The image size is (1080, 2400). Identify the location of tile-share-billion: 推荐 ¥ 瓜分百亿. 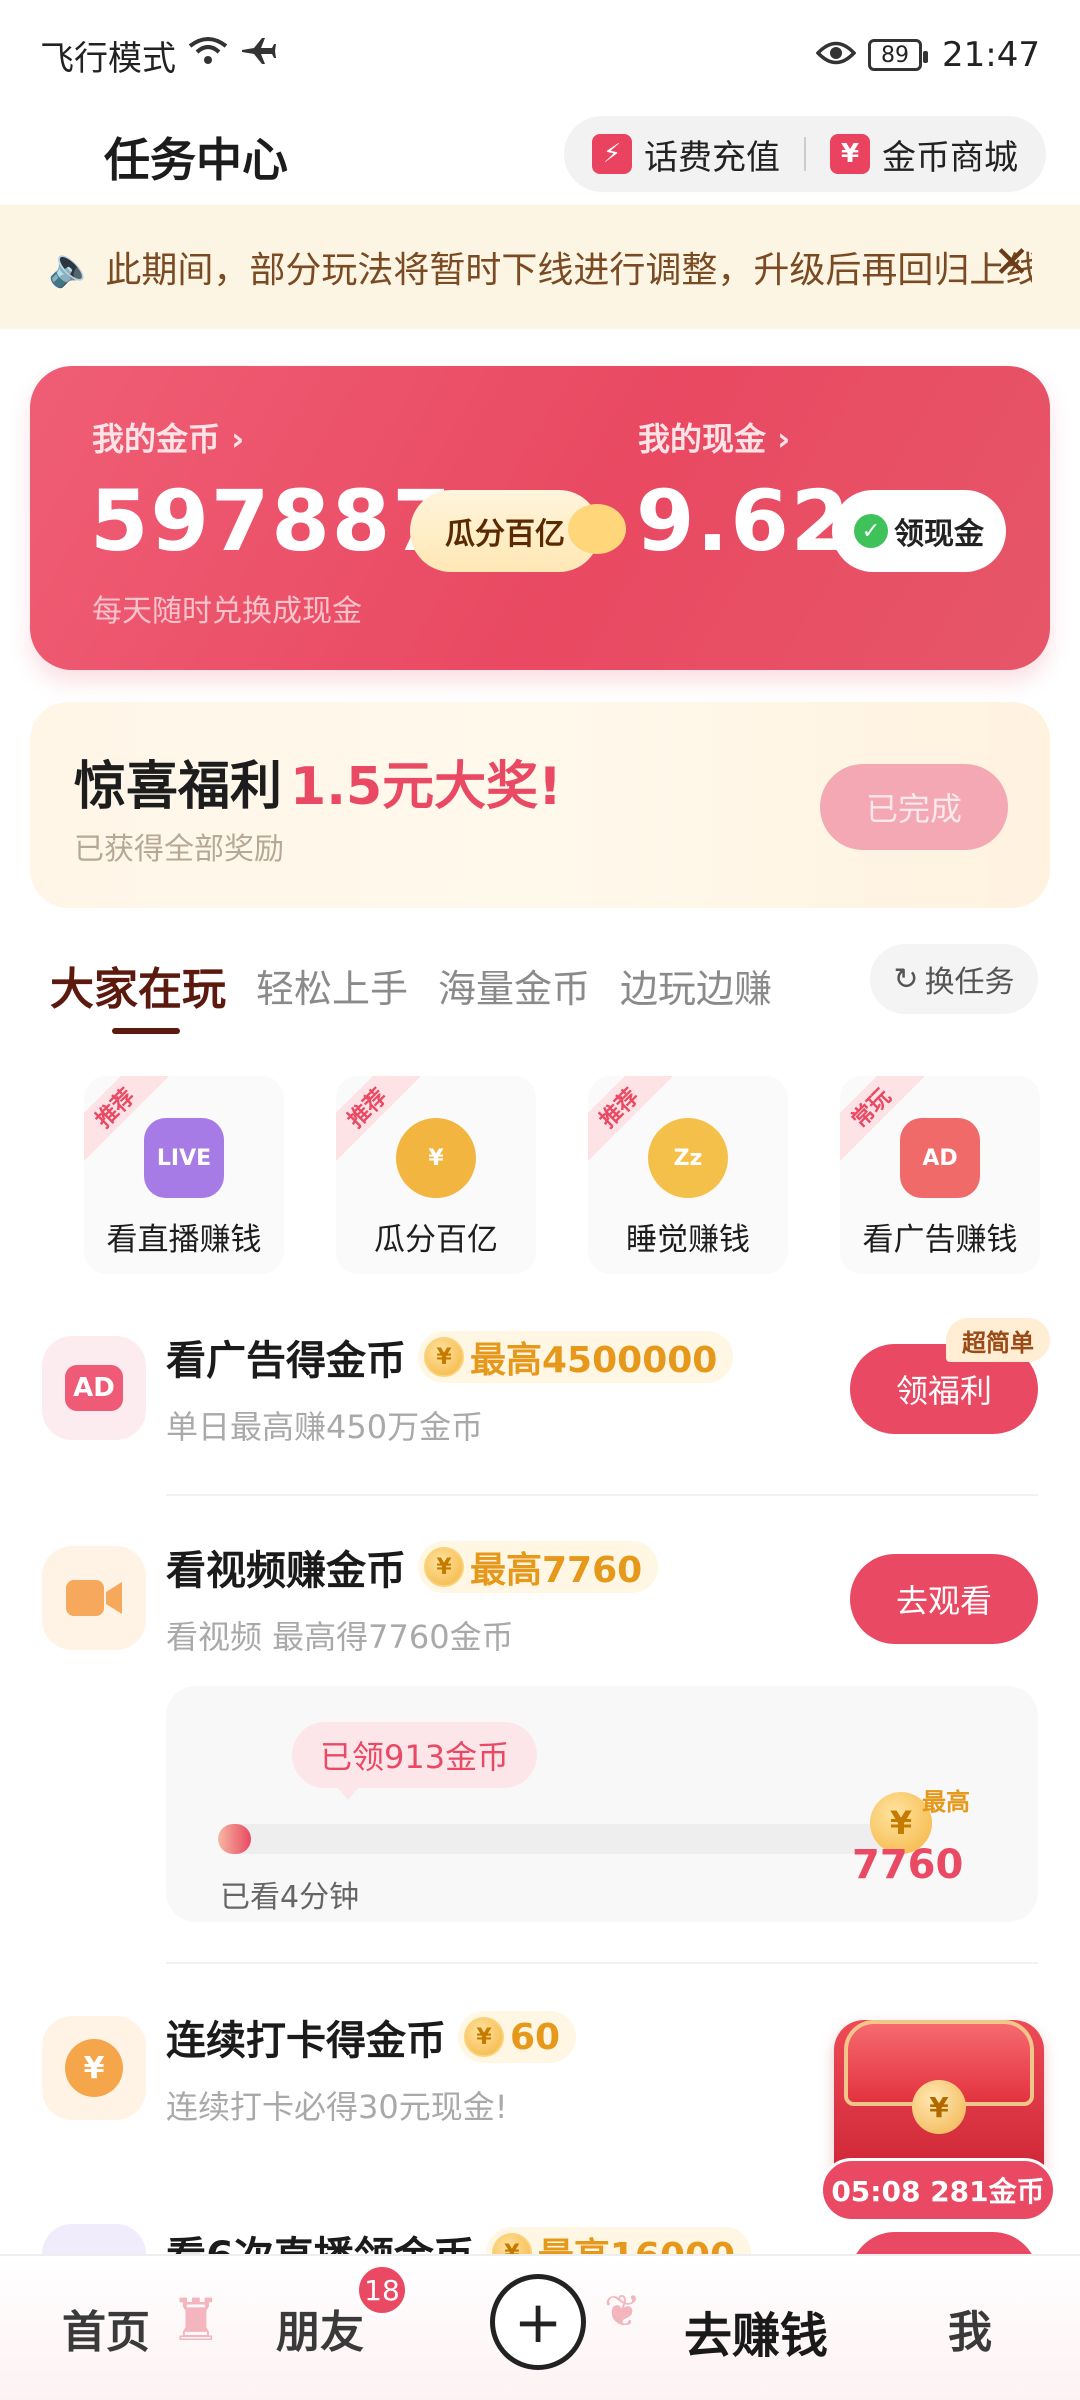
(436, 1175).